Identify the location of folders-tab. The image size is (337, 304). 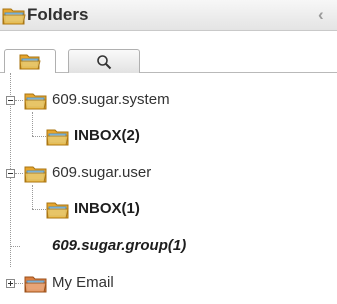
(30, 61).